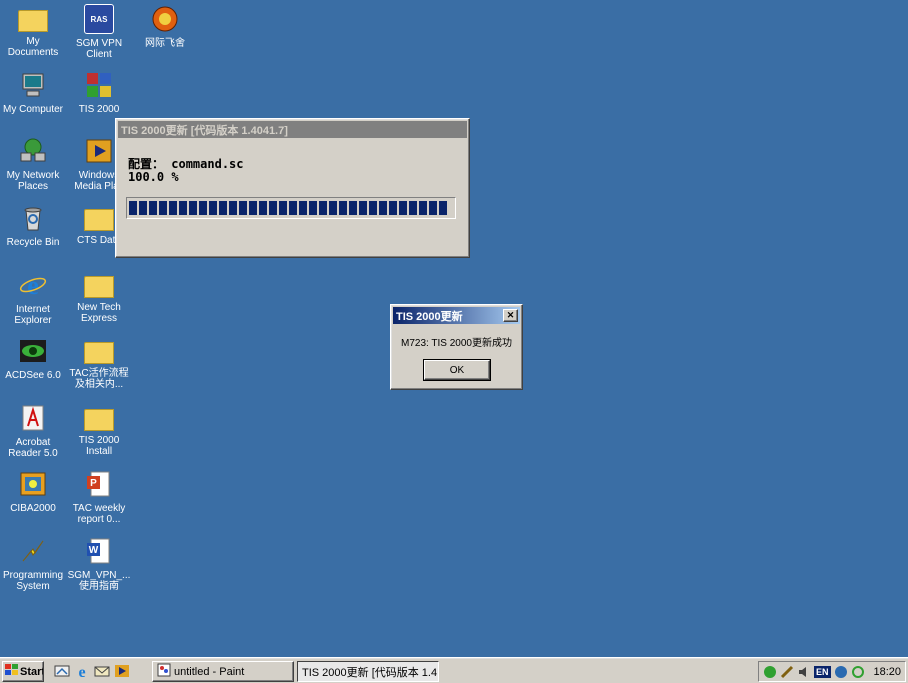 The image size is (908, 683). Describe the element at coordinates (33, 358) in the screenshot. I see `desktop-icon-acdsee: ACDSee 6.0` at that location.